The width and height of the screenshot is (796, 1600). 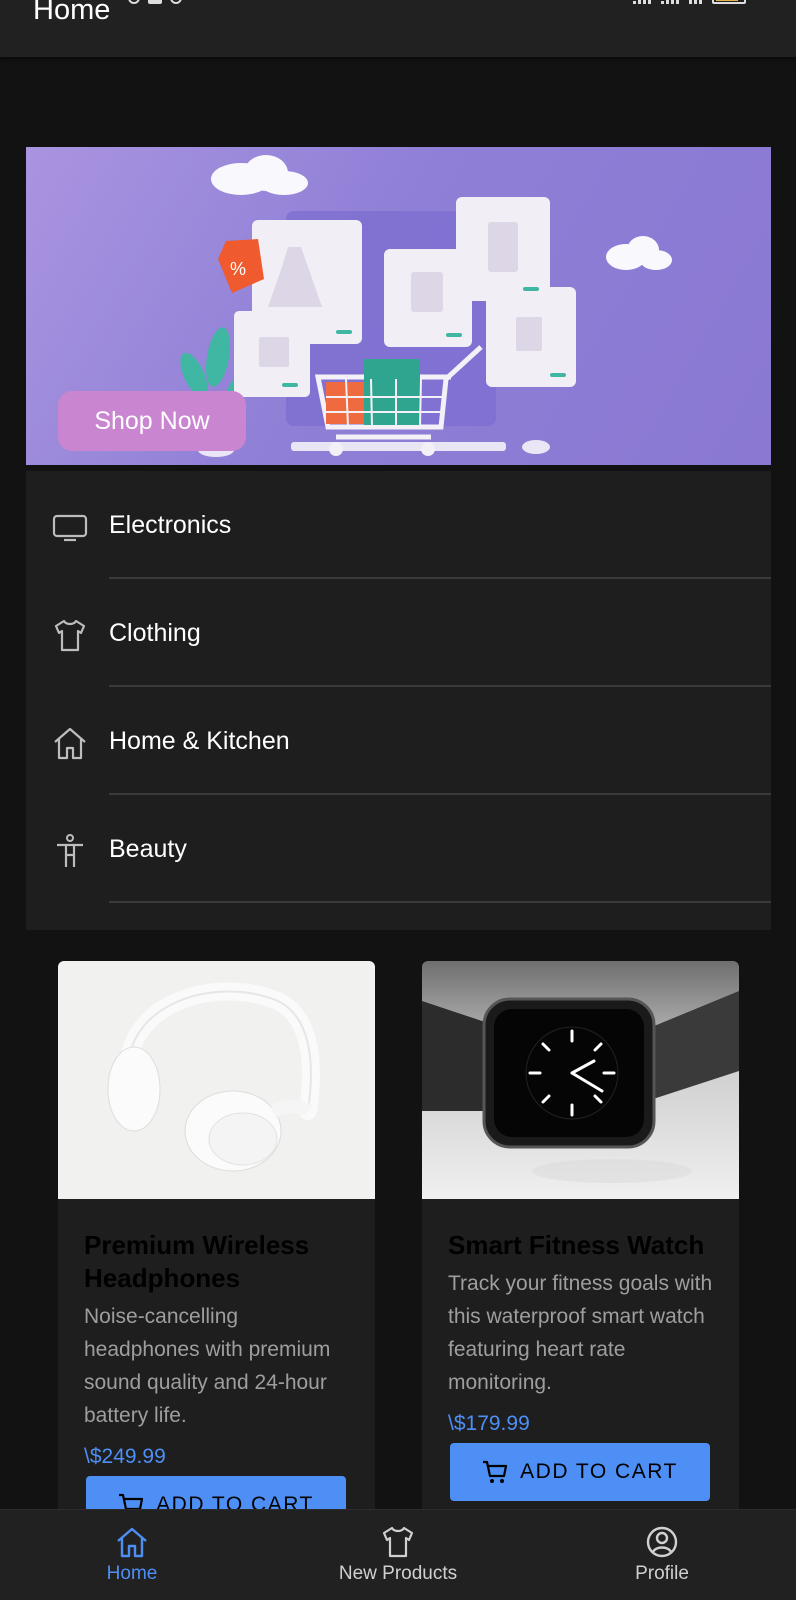 I want to click on nav-label: Home, so click(x=132, y=1573).